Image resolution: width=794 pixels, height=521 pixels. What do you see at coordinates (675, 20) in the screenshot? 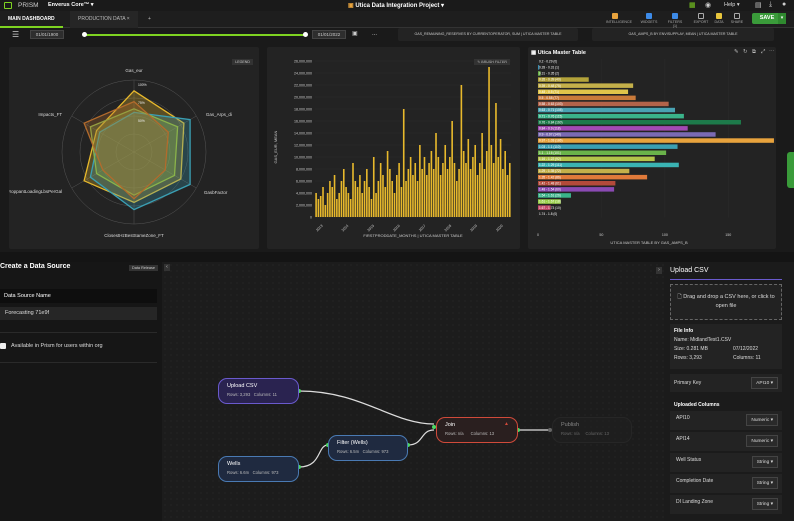
I see `filters-button: FILTERS (1)` at bounding box center [675, 20].